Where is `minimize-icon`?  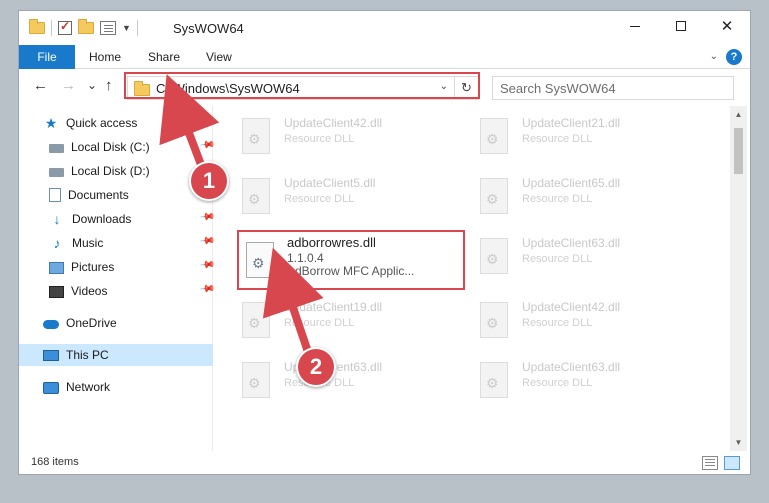 minimize-icon is located at coordinates (635, 26).